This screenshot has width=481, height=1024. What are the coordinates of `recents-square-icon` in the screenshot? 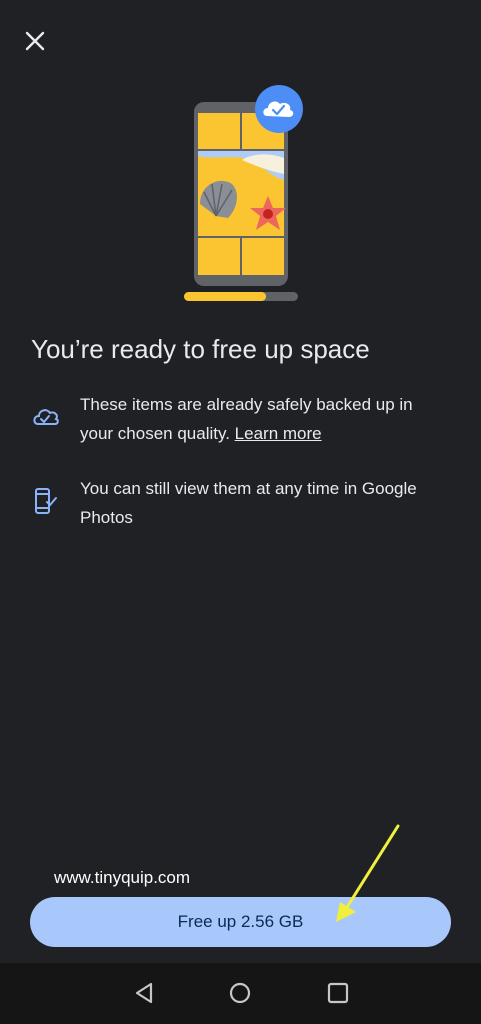 It's located at (338, 993).